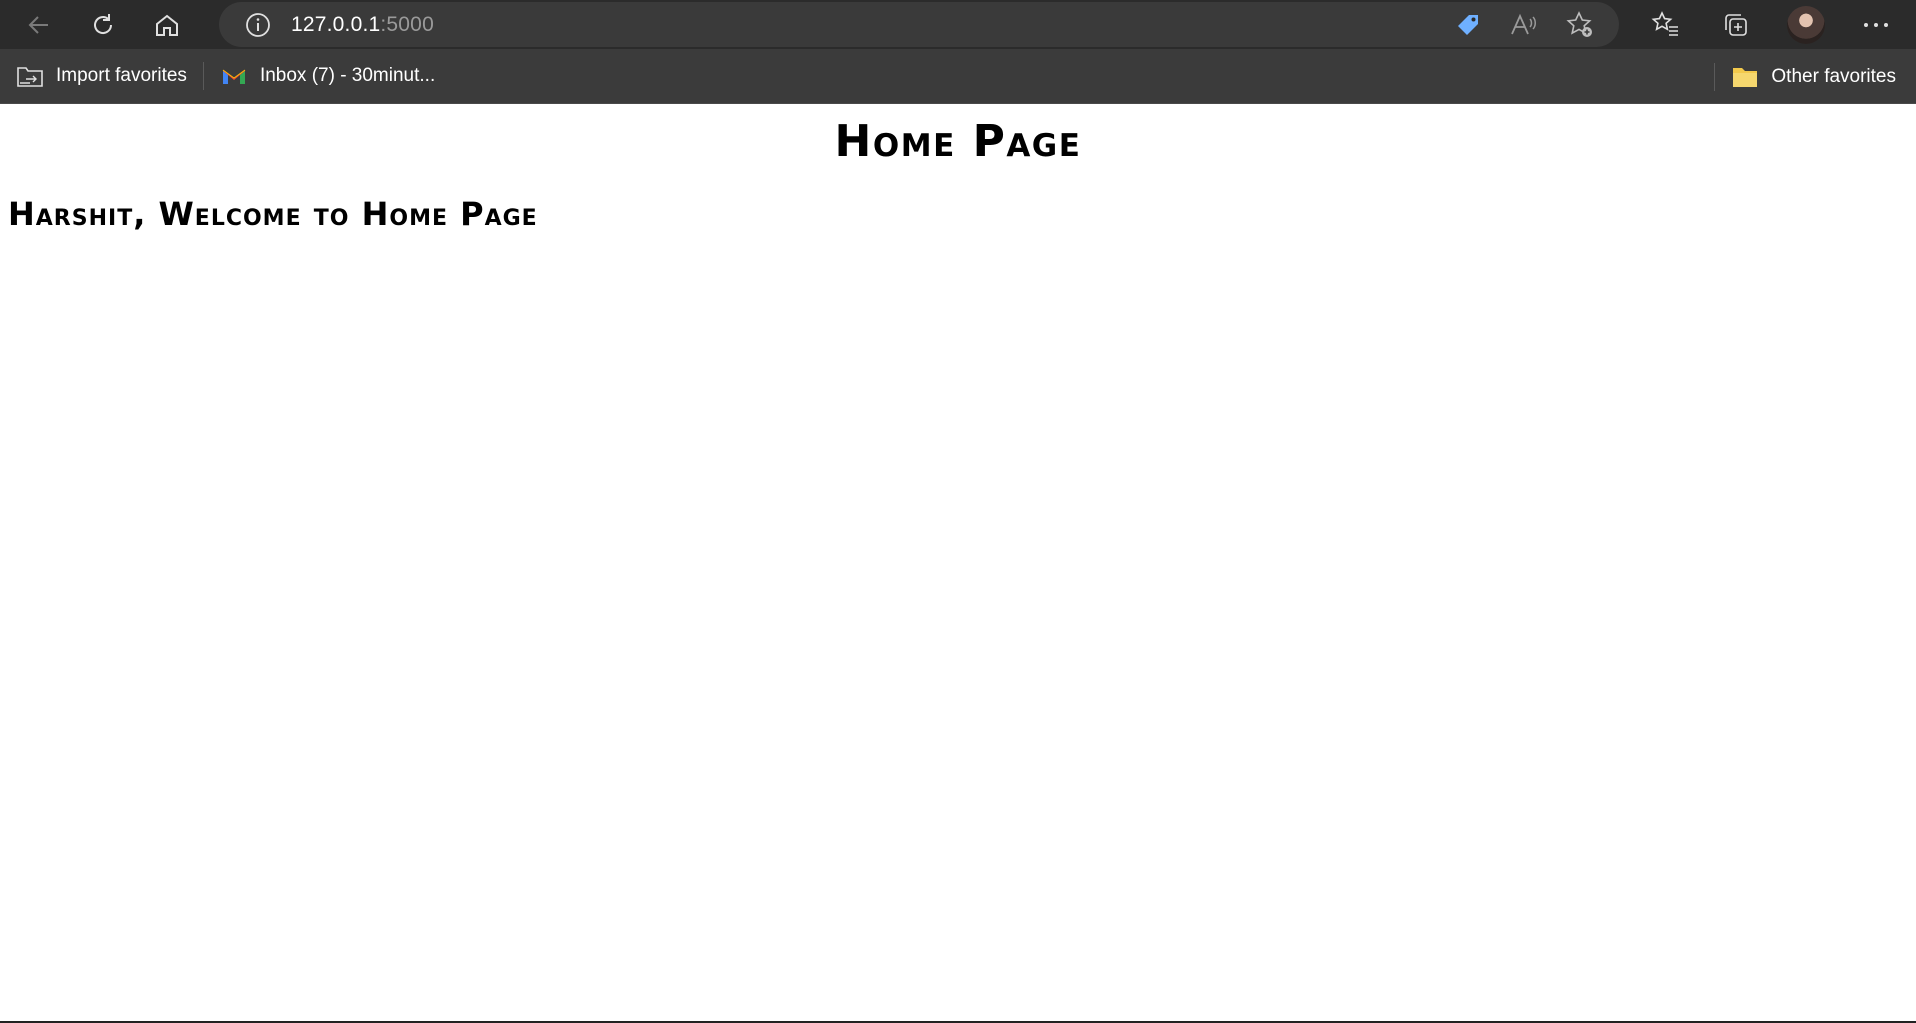 The height and width of the screenshot is (1023, 1916). Describe the element at coordinates (103, 25) in the screenshot. I see `refresh-icon` at that location.